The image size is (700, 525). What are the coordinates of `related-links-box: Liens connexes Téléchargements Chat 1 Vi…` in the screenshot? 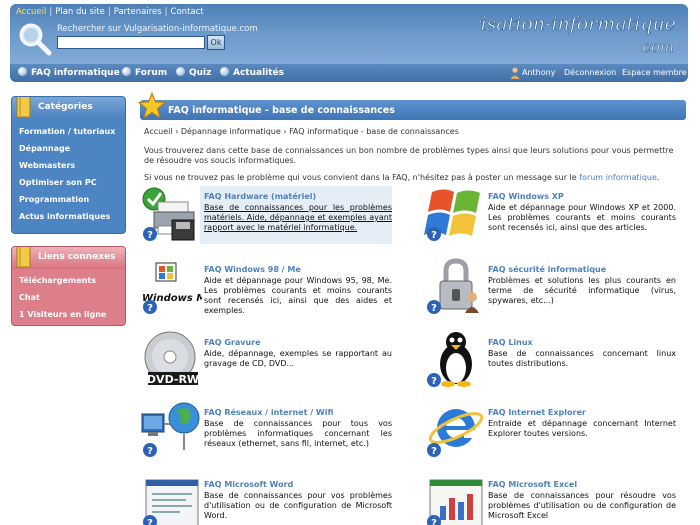 It's located at (68, 286).